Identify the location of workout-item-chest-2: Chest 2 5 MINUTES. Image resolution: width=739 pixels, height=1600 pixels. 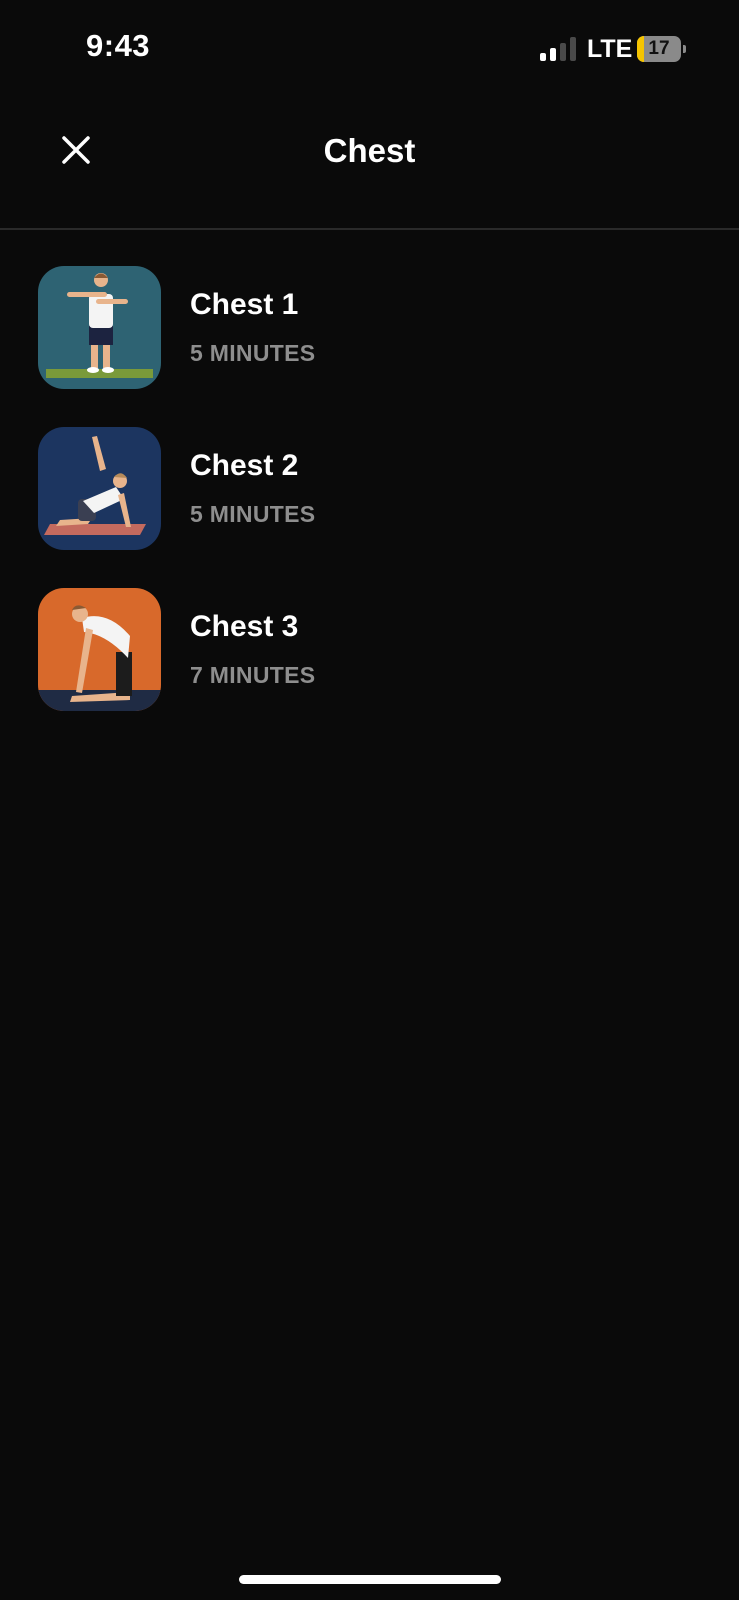
(369, 488).